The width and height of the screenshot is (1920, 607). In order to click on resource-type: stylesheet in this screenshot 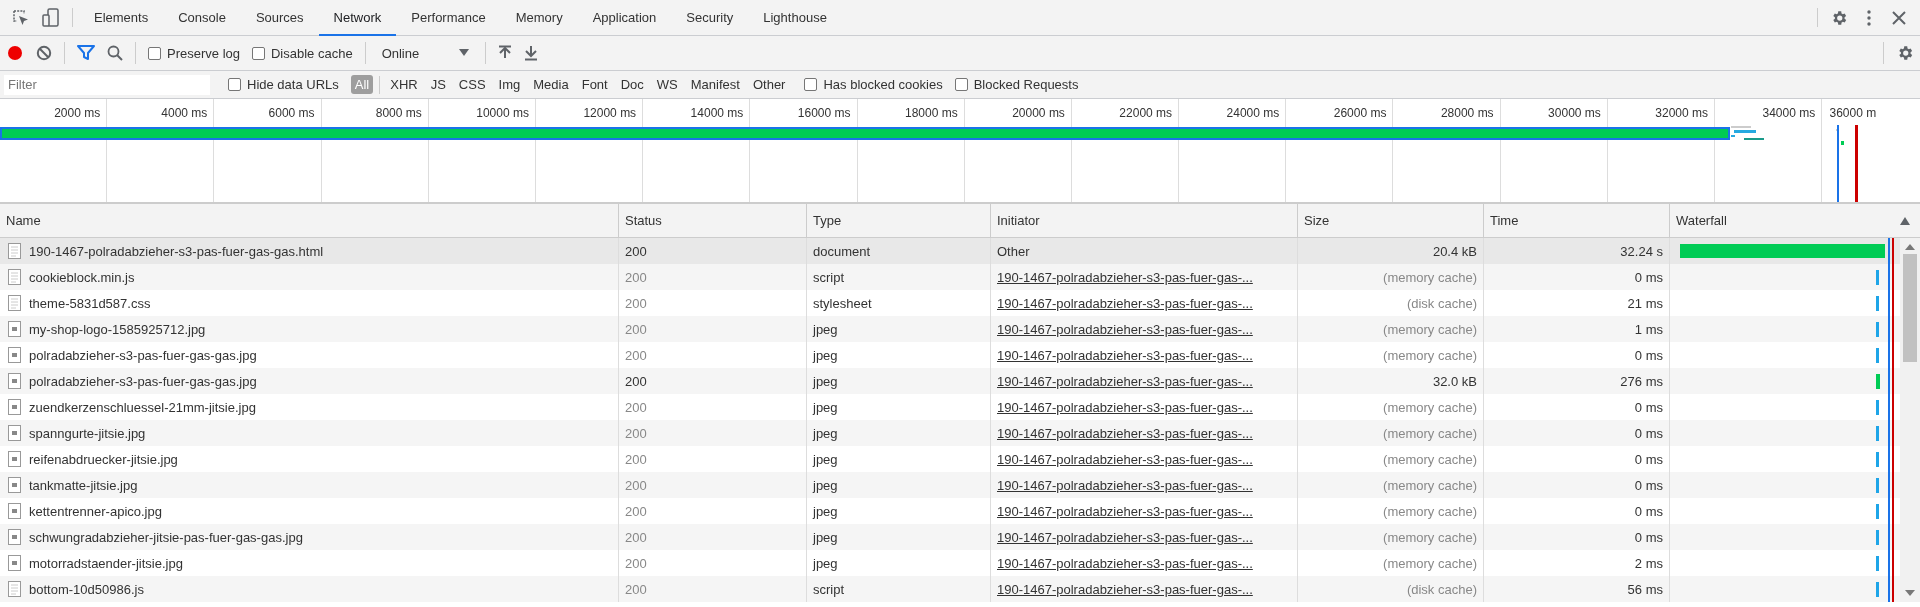, I will do `click(842, 303)`.